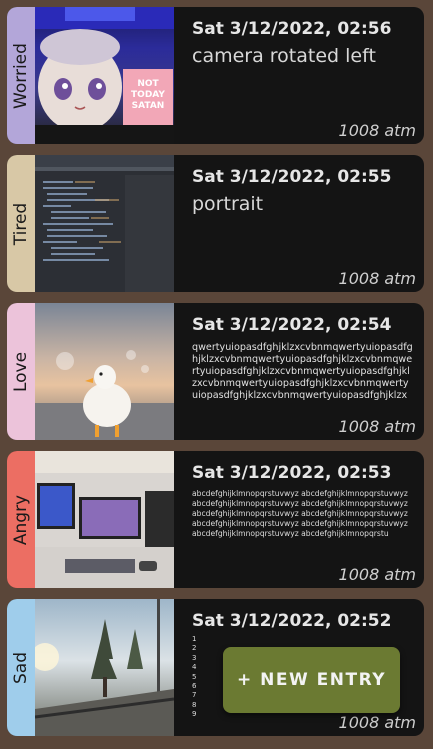 The height and width of the screenshot is (749, 433). I want to click on mood-label: Angry, so click(21, 519).